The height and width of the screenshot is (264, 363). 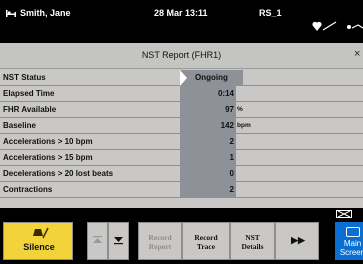 I want to click on row-value: 97, so click(x=229, y=109).